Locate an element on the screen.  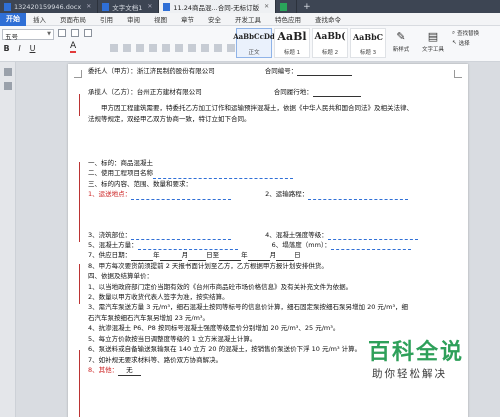
style-preview: AaBl is located at coordinates (292, 36).